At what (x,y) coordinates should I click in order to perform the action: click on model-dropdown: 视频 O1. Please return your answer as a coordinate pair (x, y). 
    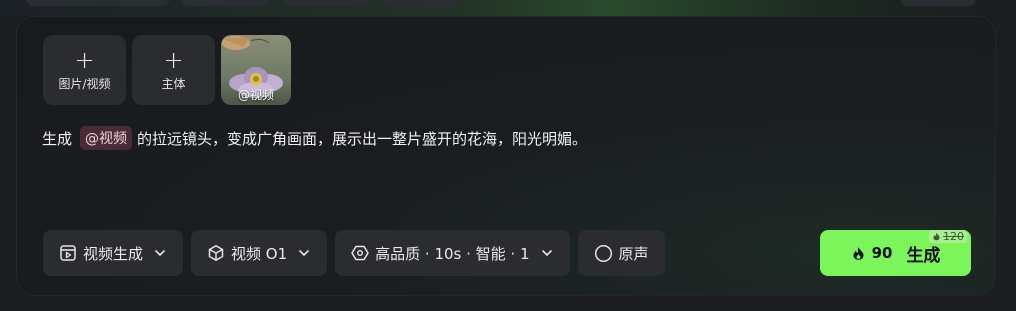
    Looking at the image, I should click on (259, 253).